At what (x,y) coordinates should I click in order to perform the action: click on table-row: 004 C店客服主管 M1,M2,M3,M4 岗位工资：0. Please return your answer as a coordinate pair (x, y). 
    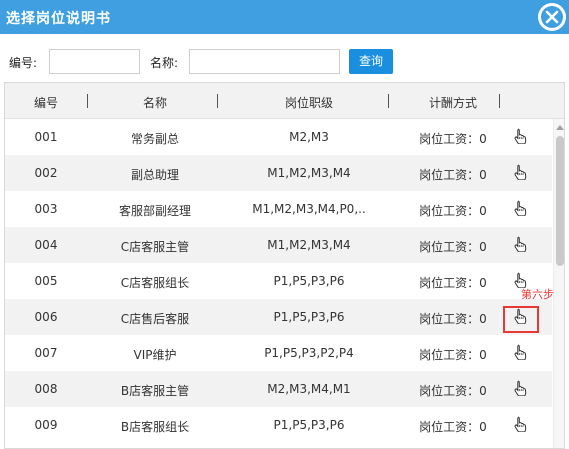
    Looking at the image, I should click on (278, 245).